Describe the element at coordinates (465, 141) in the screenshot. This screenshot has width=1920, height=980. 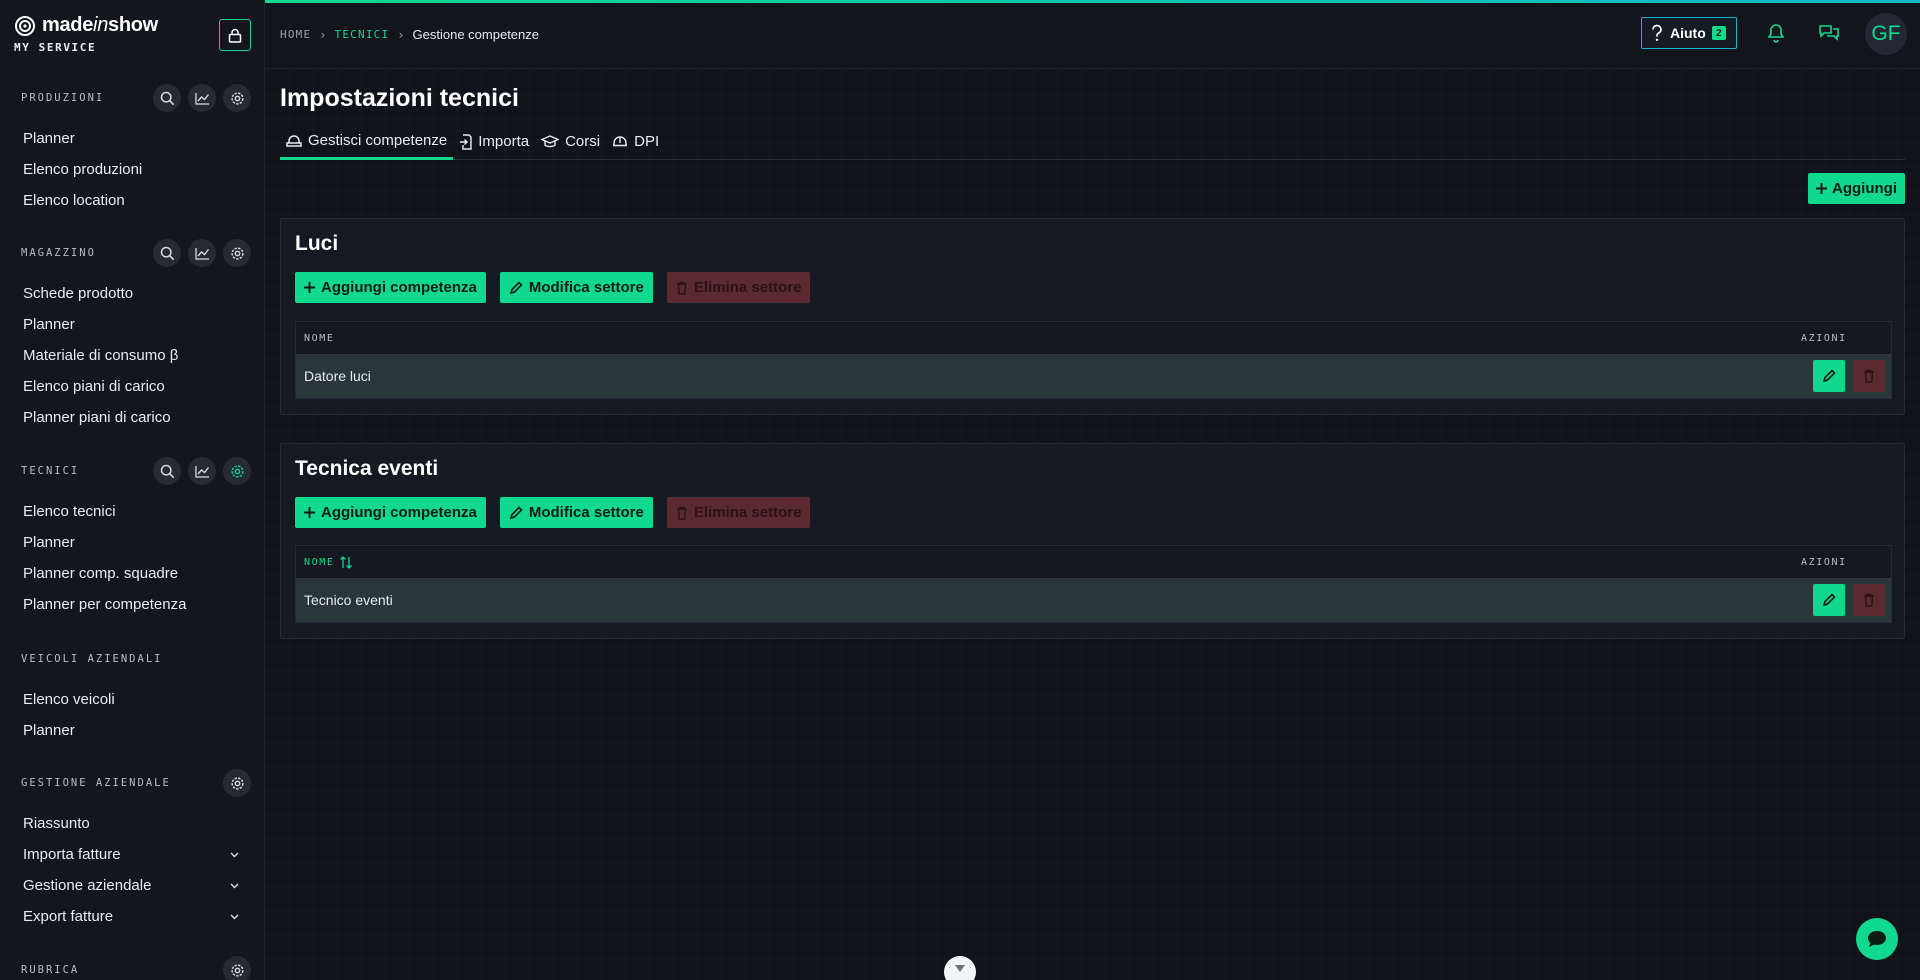
I see `file-import-icon` at that location.